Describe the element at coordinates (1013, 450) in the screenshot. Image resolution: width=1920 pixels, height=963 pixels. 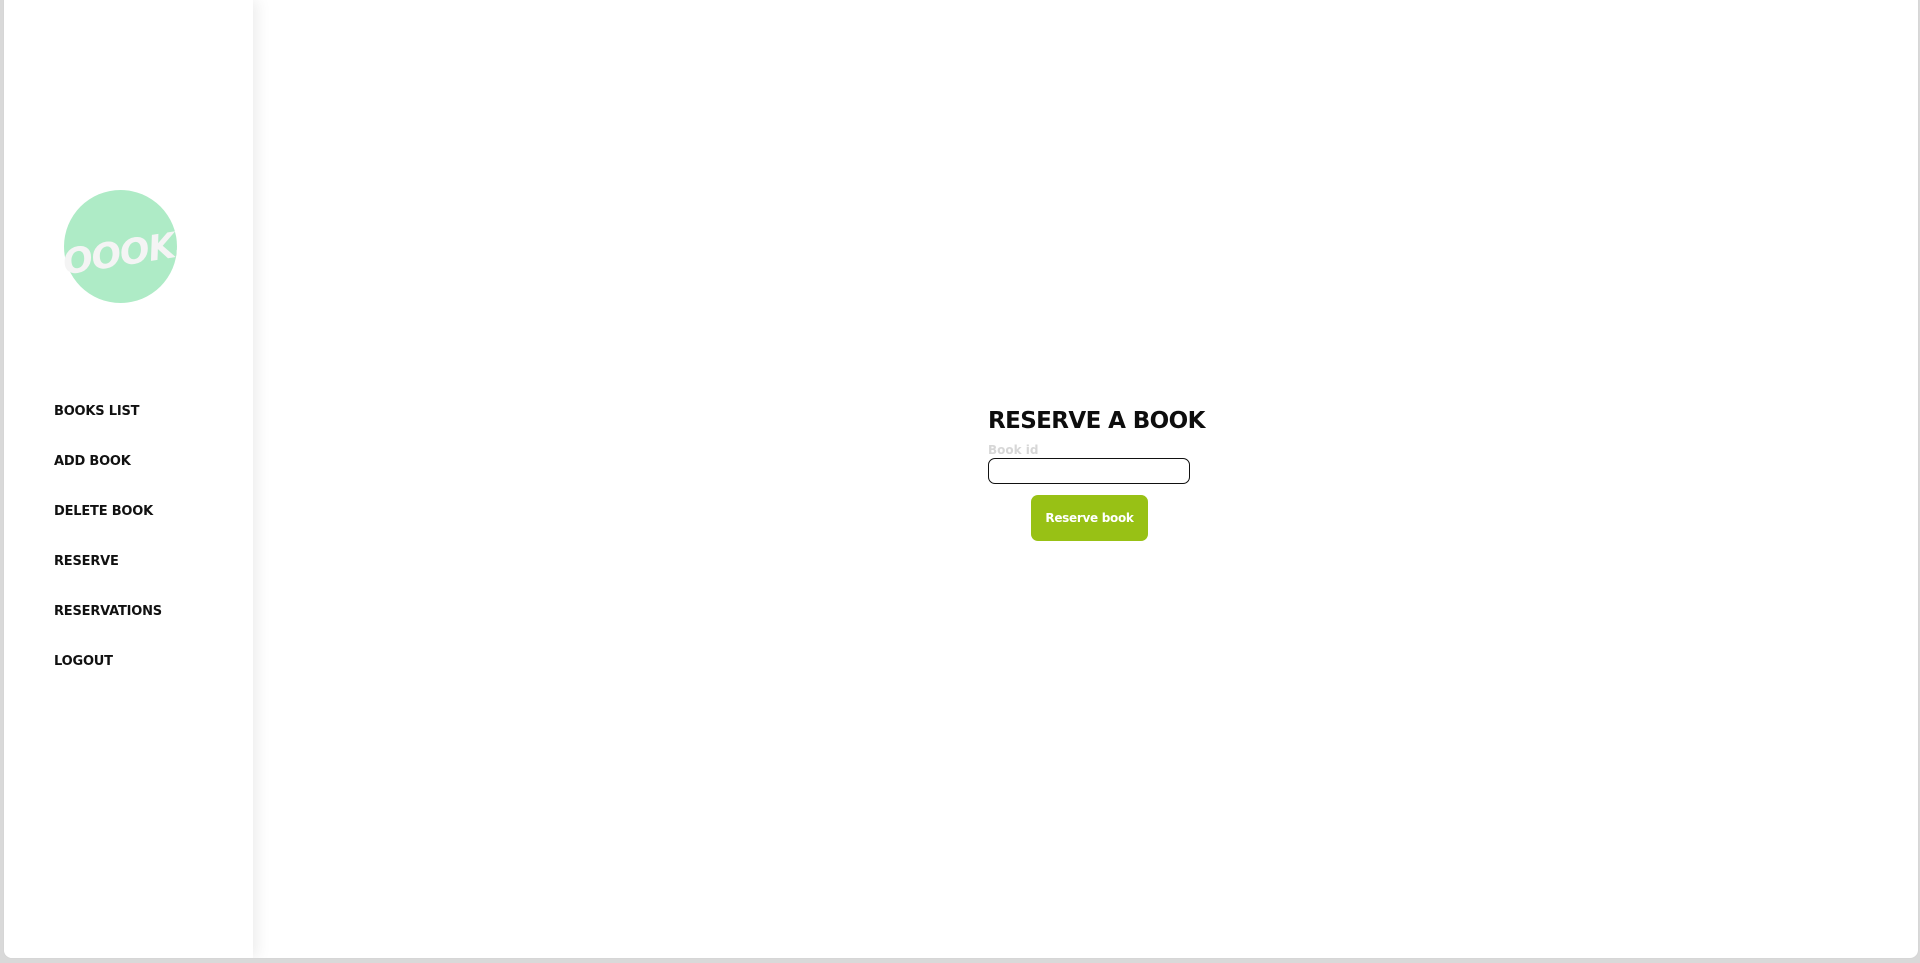
I see `book-id-label: Book id` at that location.